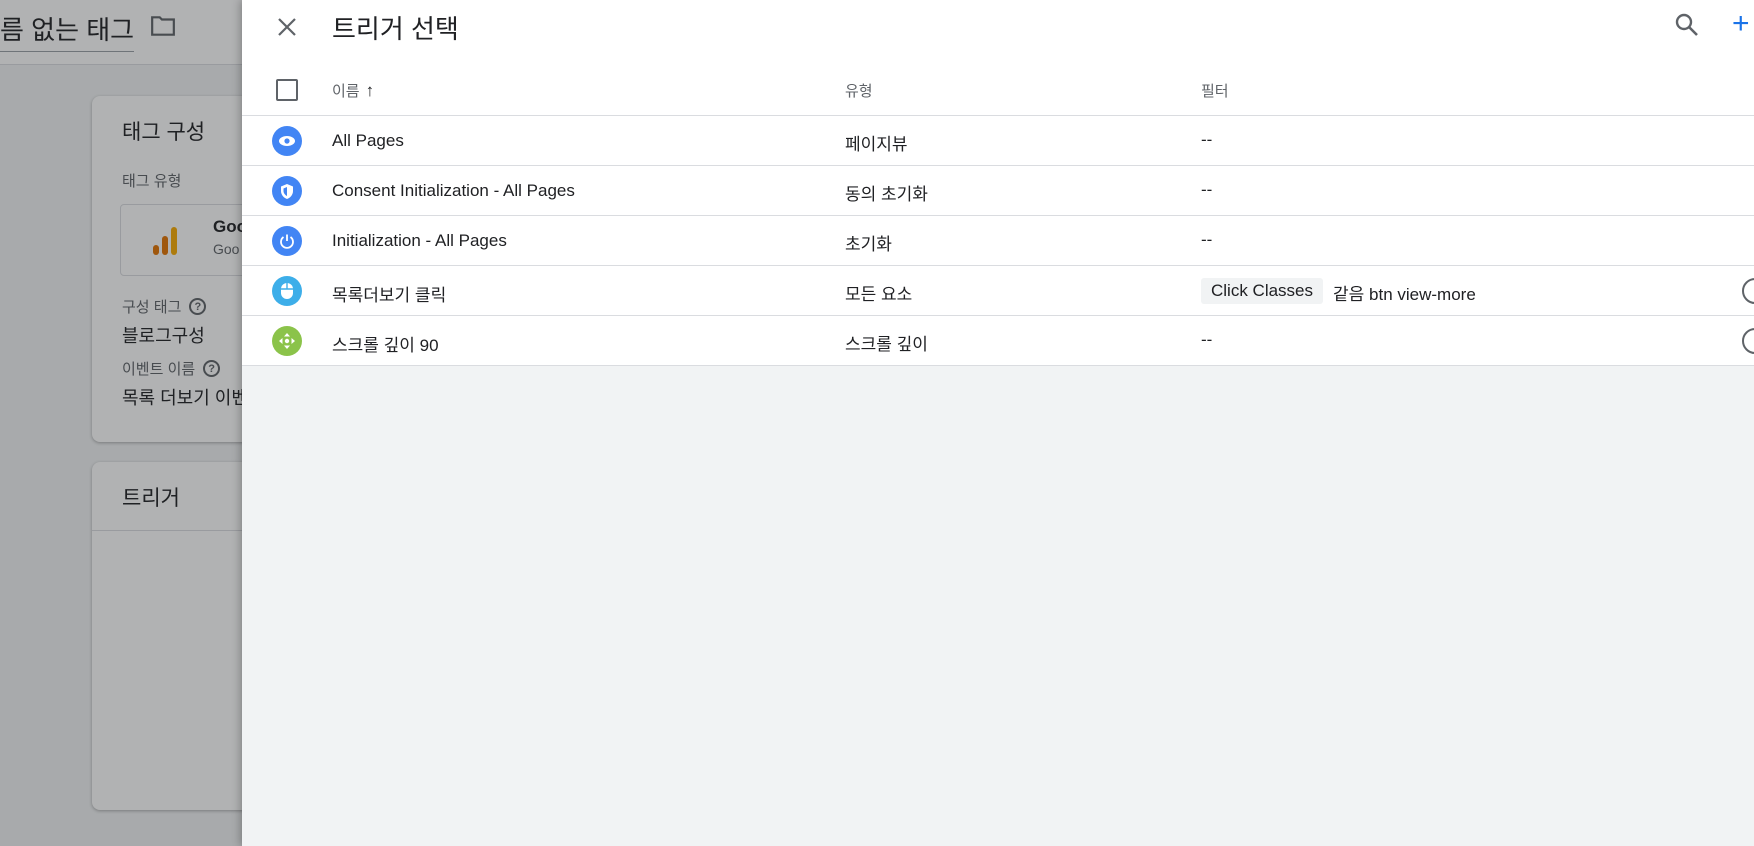  I want to click on column-header-name: 이름 ↑, so click(353, 90).